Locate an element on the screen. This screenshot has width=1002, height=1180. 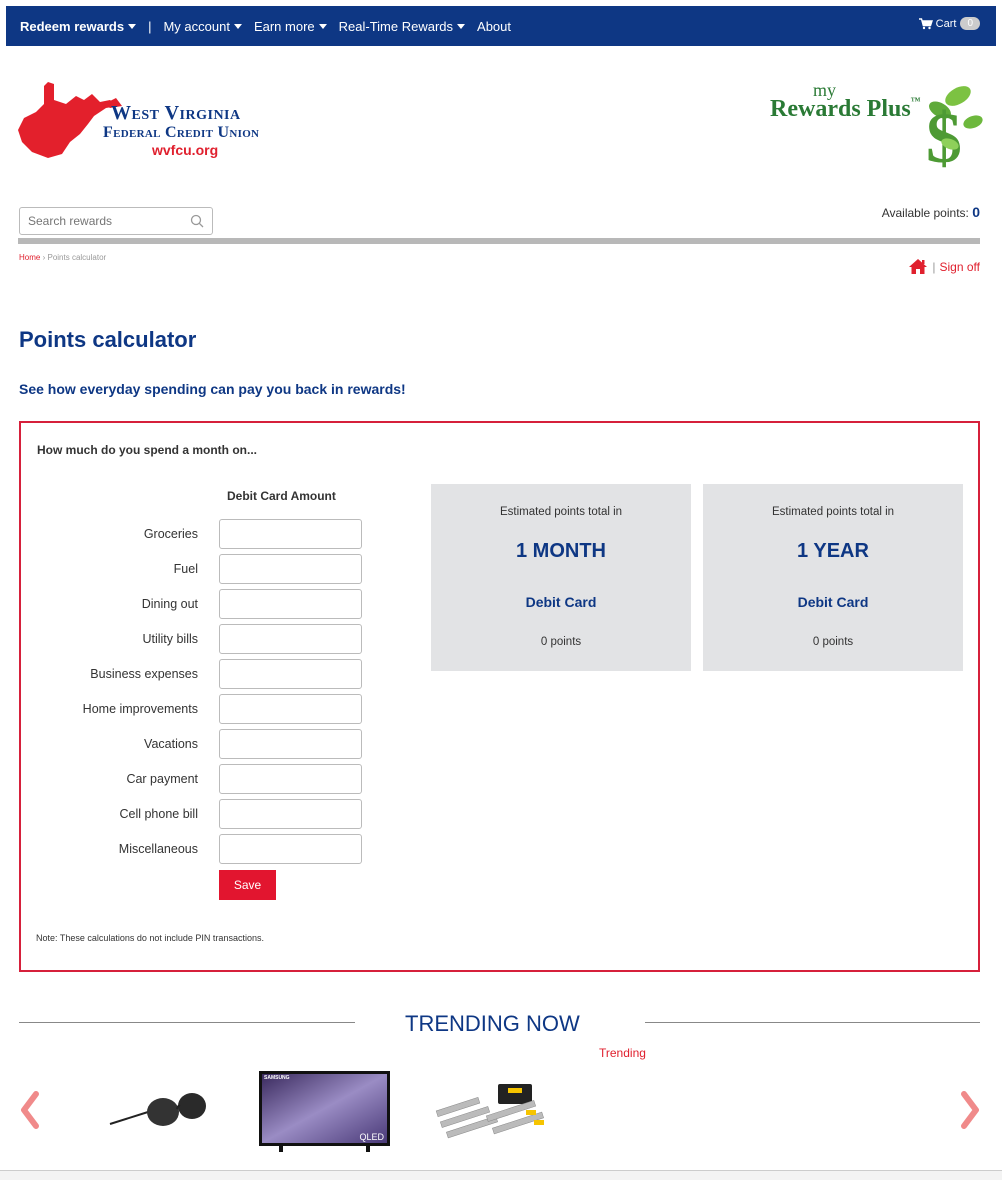
miscellaneous-input is located at coordinates (290, 849).